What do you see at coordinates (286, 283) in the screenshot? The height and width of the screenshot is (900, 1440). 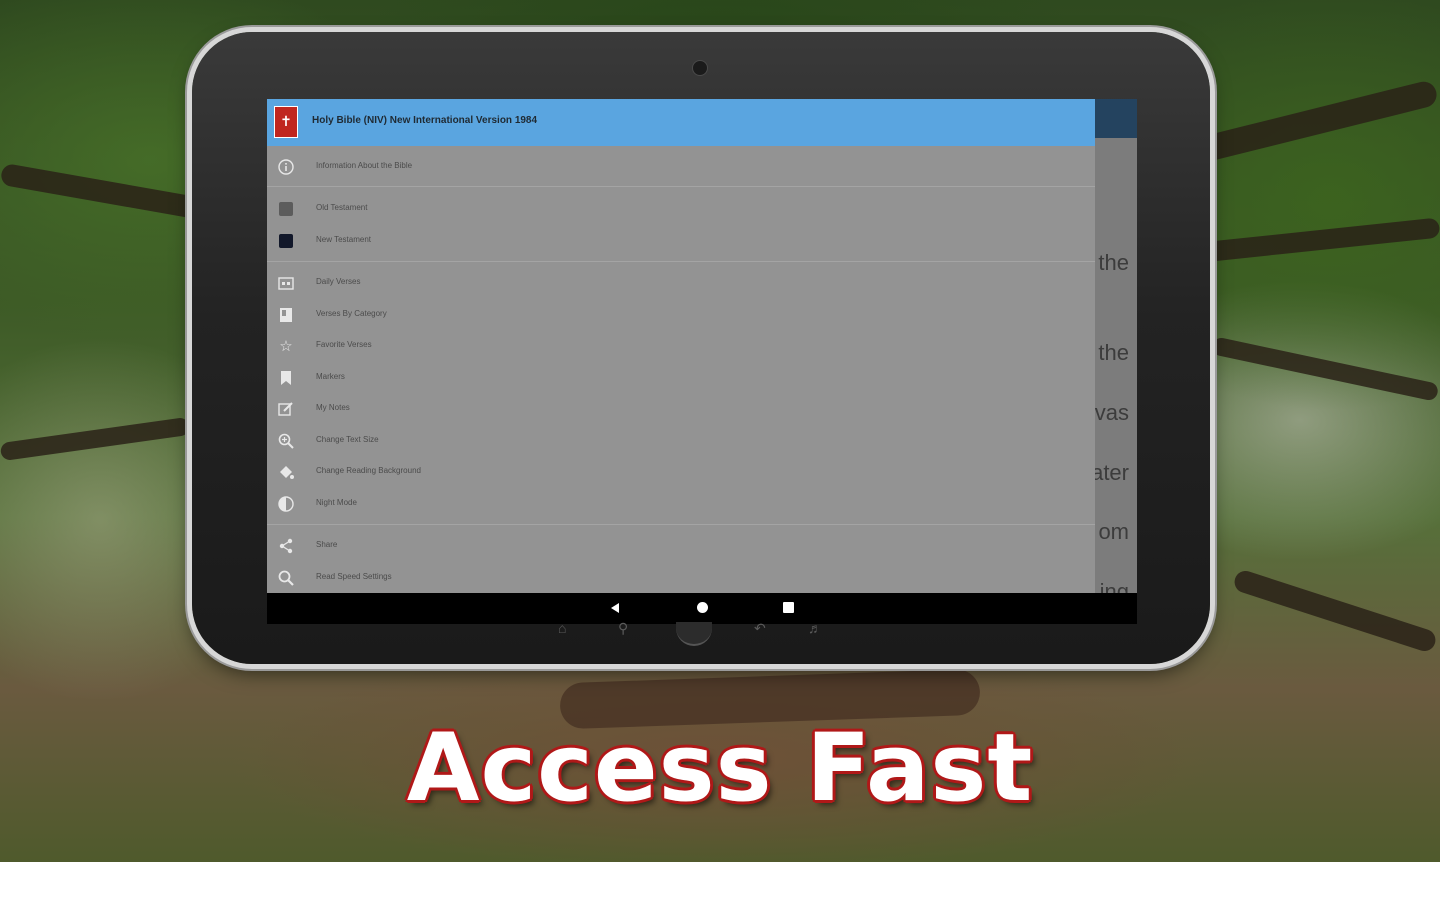 I see `calendar-icon` at bounding box center [286, 283].